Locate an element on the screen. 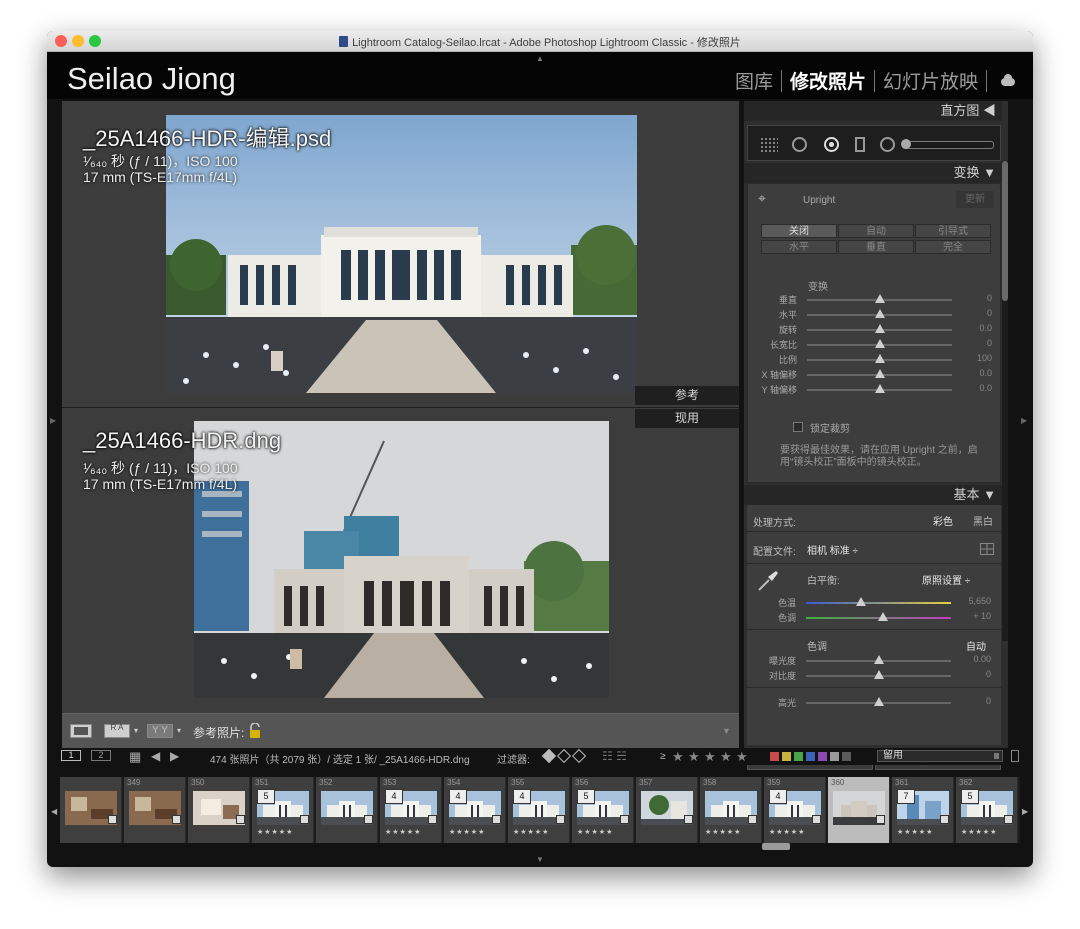  filmstrip-cell: 360 is located at coordinates (859, 810).